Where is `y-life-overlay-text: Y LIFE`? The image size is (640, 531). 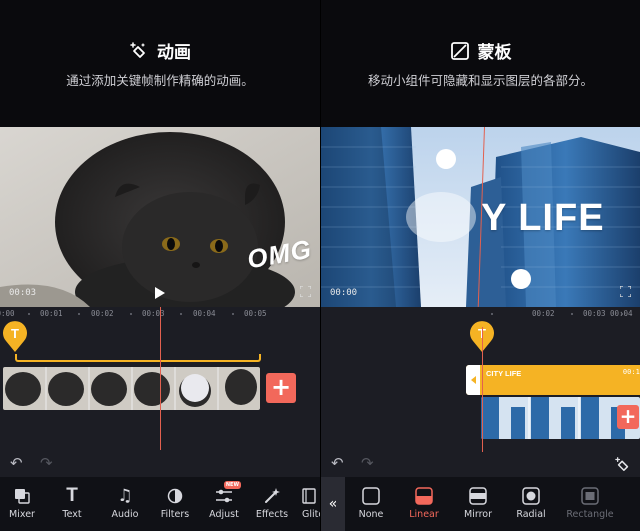 y-life-overlay-text: Y LIFE is located at coordinates (543, 218).